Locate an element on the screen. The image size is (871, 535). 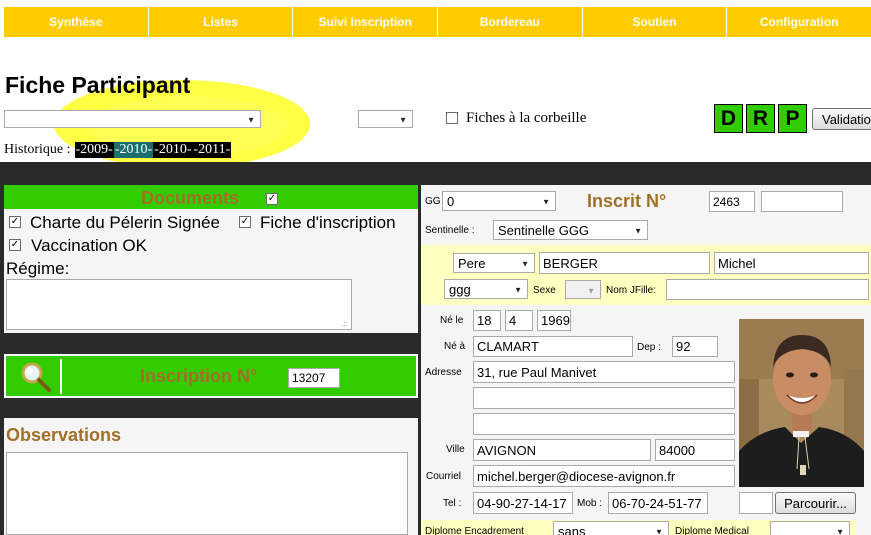
courriel-label: Courriel is located at coordinates (444, 476).